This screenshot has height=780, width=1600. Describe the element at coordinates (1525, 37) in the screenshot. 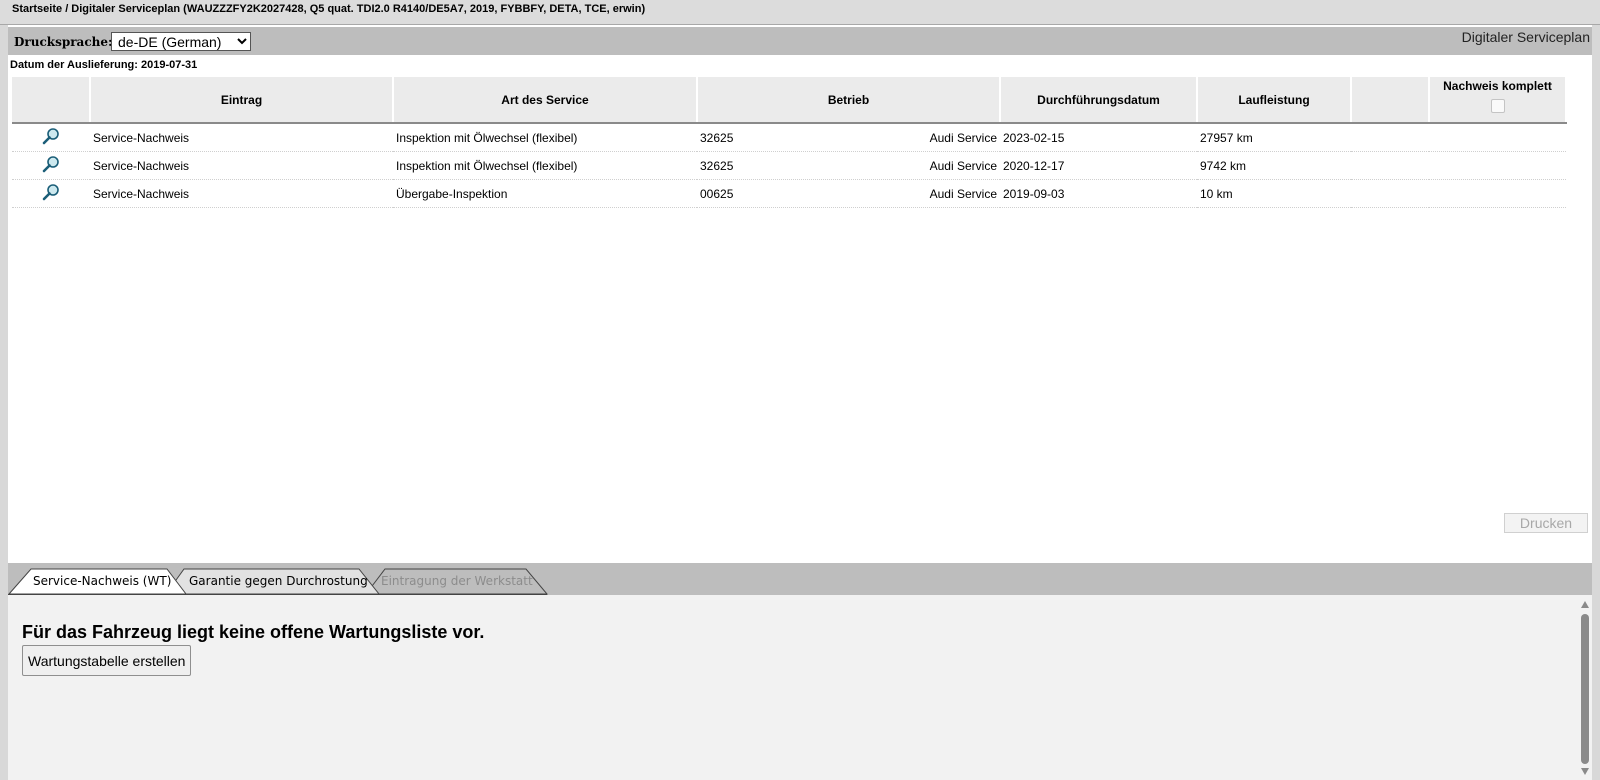

I see `page-title: Digitaler Serviceplan` at that location.